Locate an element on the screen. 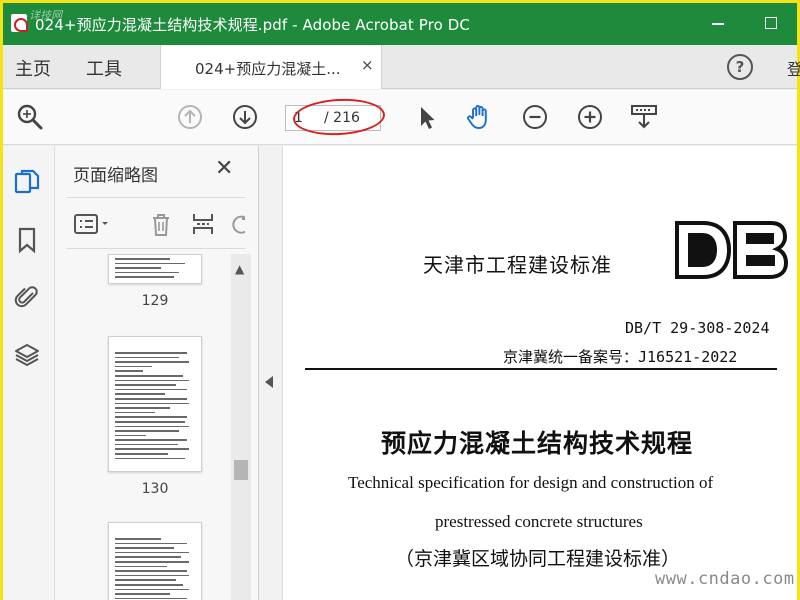 The width and height of the screenshot is (800, 600). divider-line is located at coordinates (541, 369).